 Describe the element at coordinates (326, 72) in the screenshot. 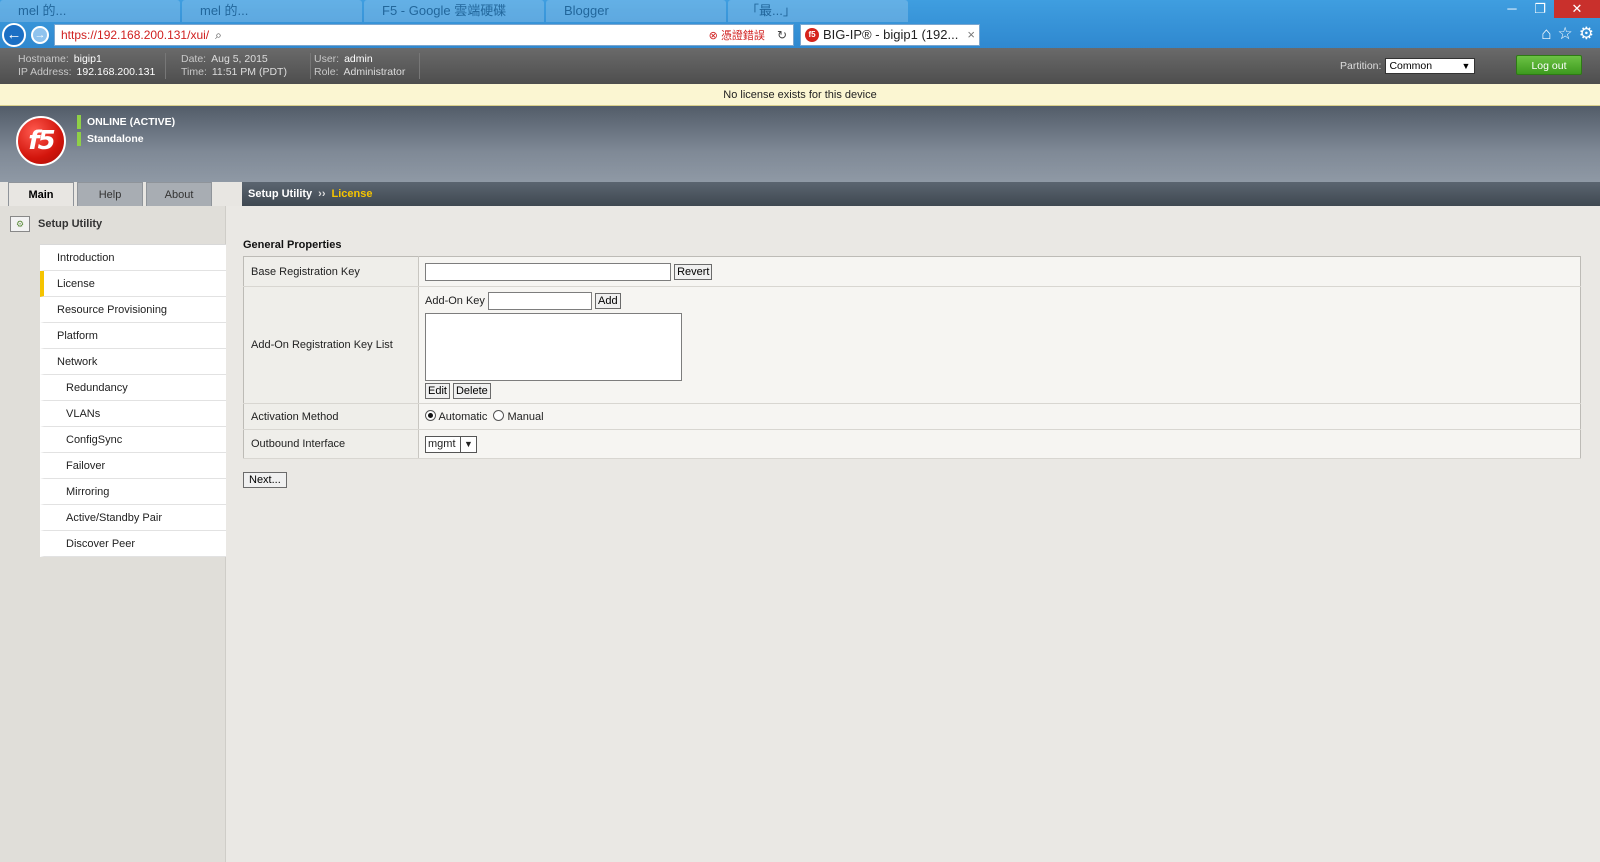

I see `role-label: Role:` at that location.